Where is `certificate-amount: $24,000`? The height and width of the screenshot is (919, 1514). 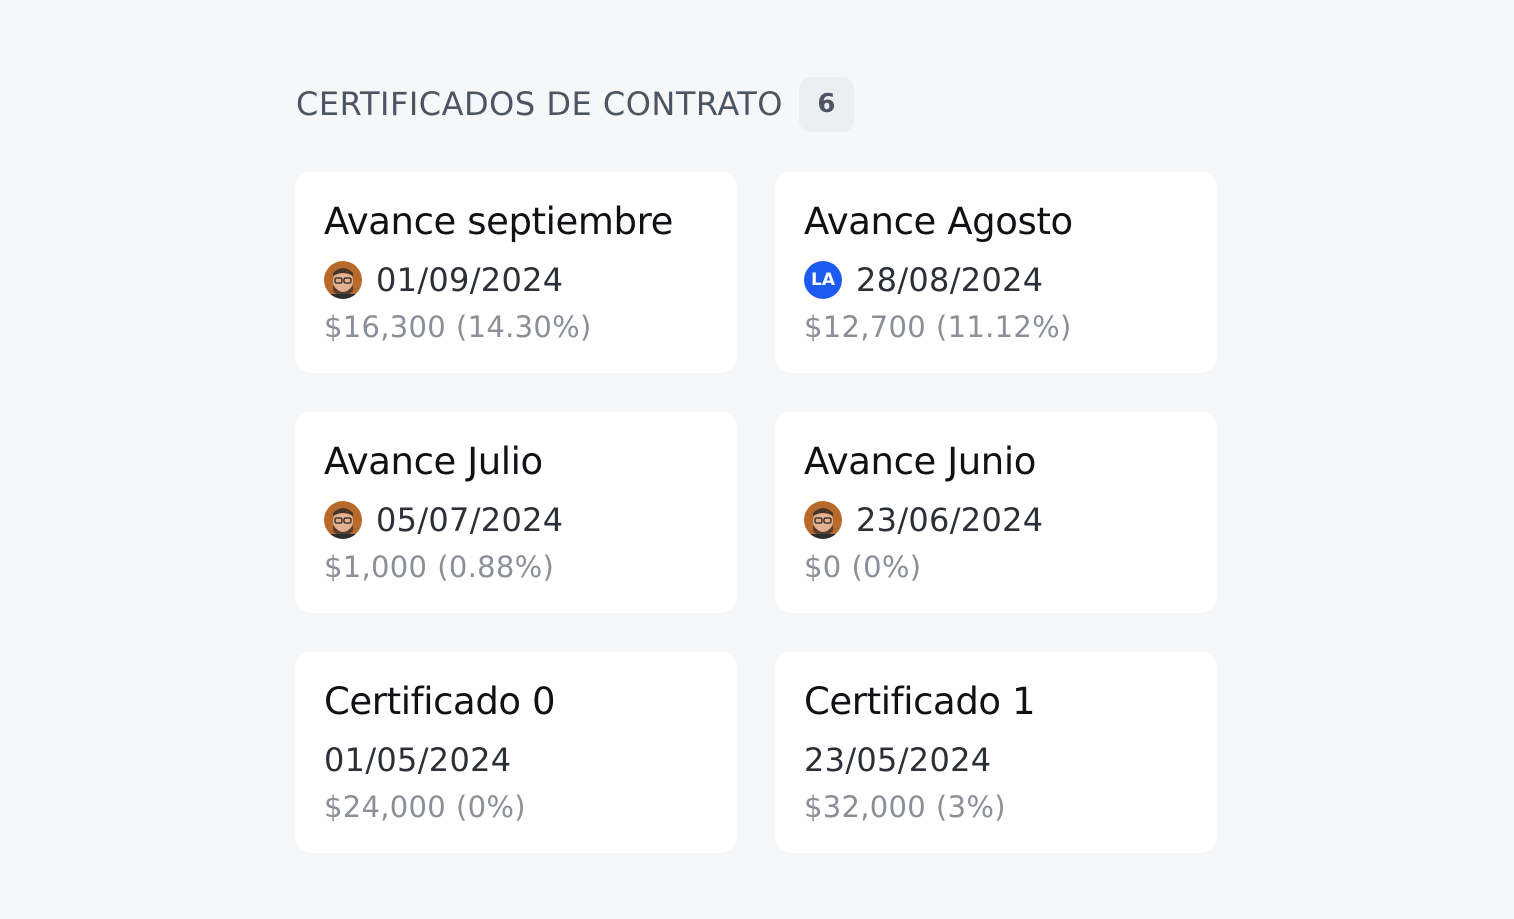 certificate-amount: $24,000 is located at coordinates (385, 807).